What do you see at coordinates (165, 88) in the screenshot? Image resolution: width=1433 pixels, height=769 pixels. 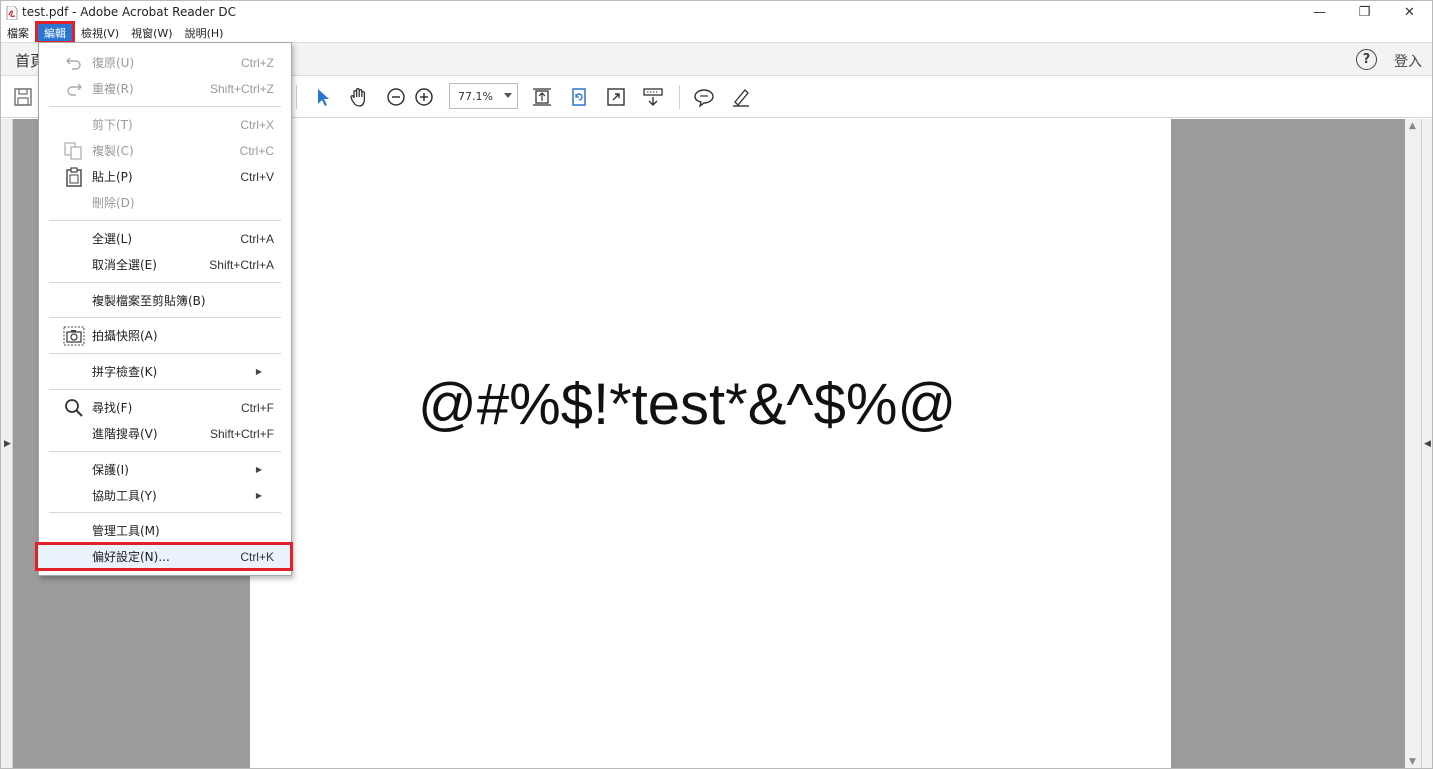 I see `menu-redo: 重複(R) Shift+Ctrl+Z` at bounding box center [165, 88].